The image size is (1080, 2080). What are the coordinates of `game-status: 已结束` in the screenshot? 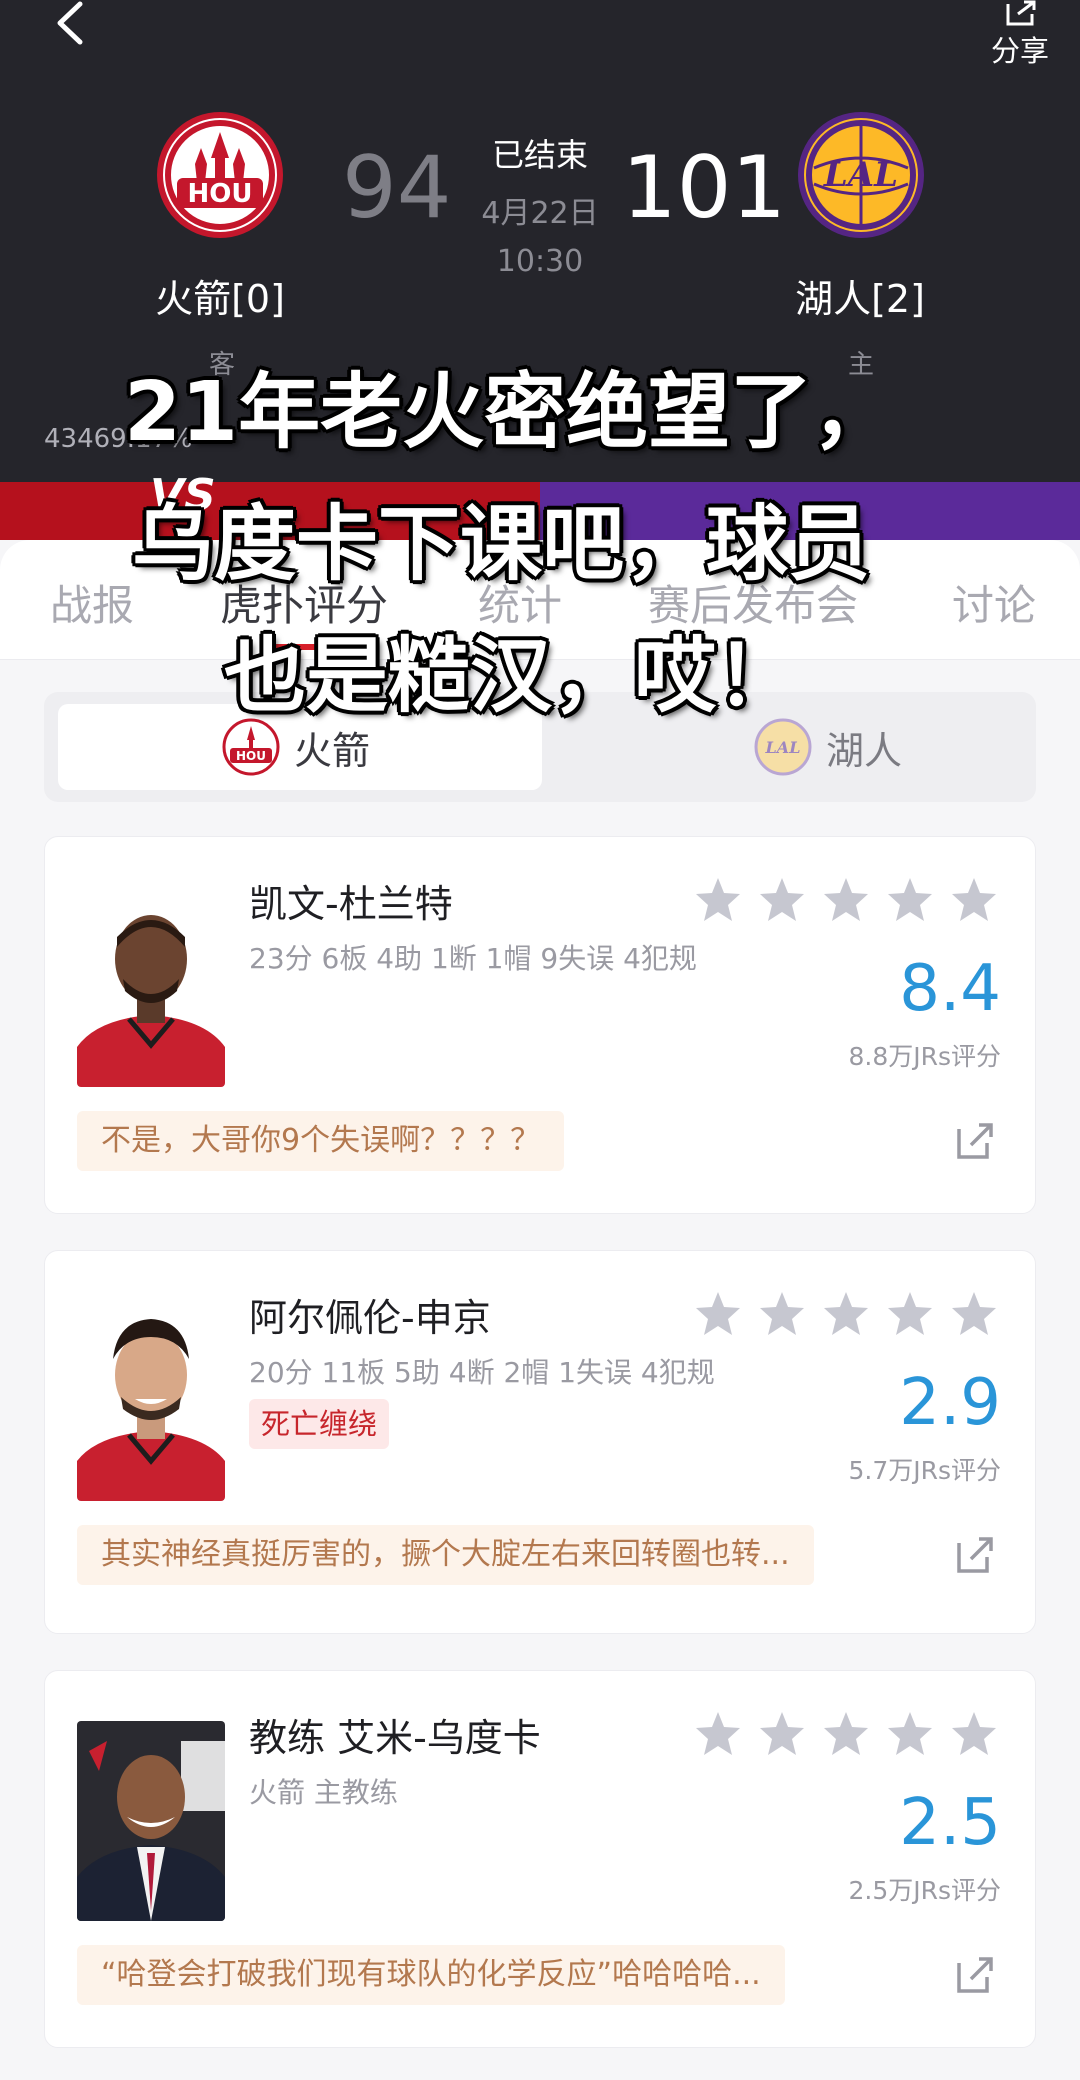 It's located at (539, 155).